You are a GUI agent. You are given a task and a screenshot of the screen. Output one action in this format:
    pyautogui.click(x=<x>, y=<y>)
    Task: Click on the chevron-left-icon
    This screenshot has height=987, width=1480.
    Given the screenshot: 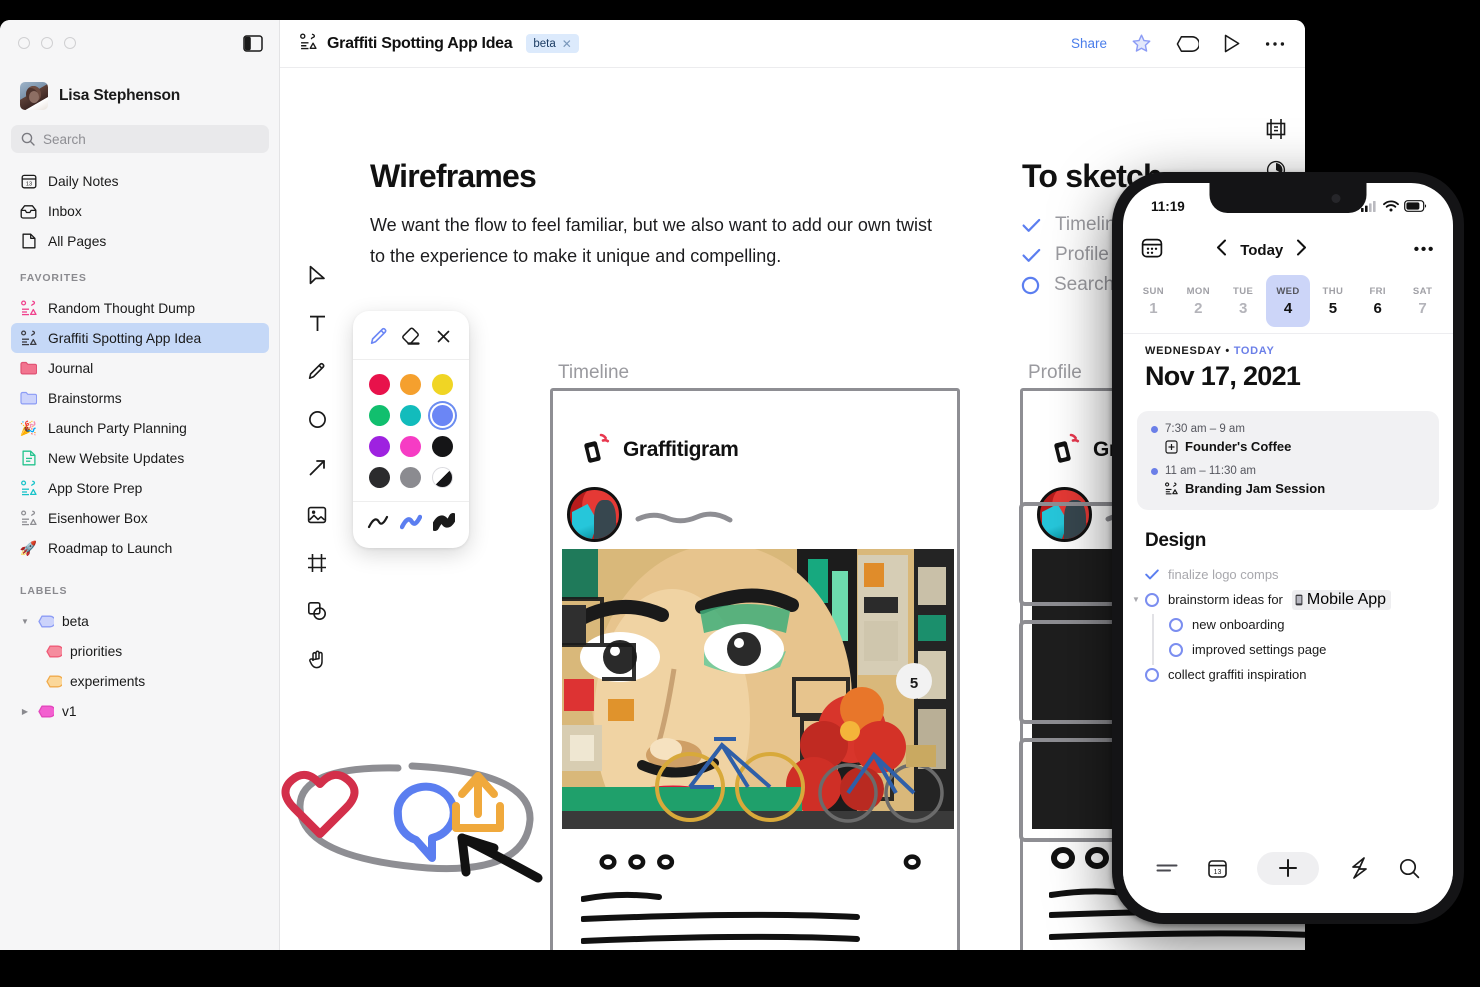 What is the action you would take?
    pyautogui.click(x=1221, y=250)
    